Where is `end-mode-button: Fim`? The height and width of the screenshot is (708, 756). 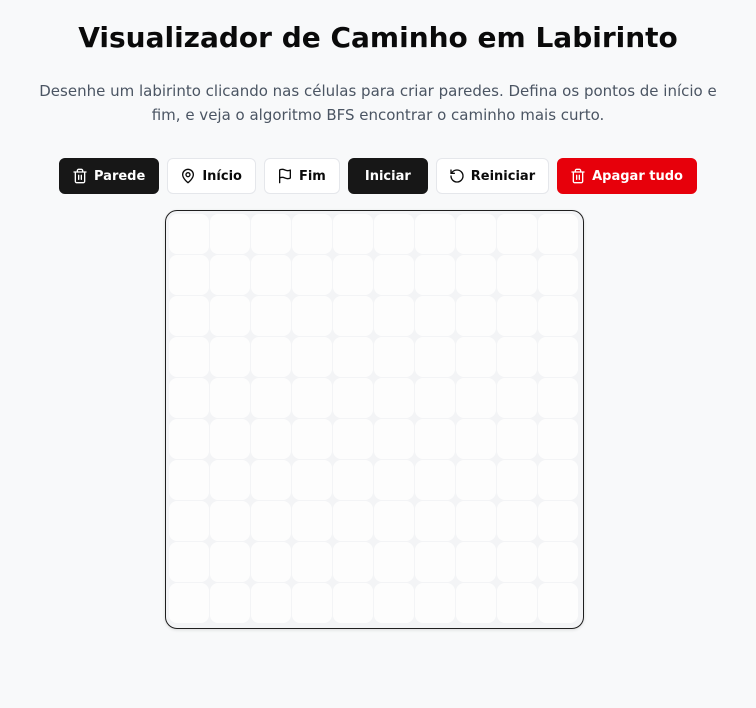
end-mode-button: Fim is located at coordinates (301, 176).